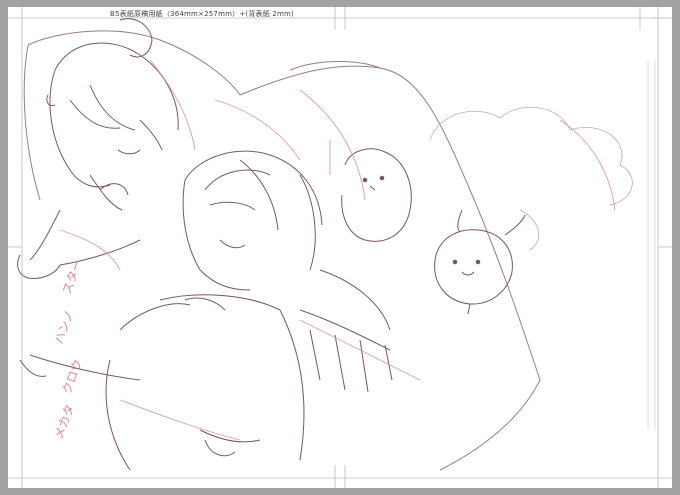 This screenshot has width=680, height=495. Describe the element at coordinates (296, 383) in the screenshot. I see `skirt` at that location.